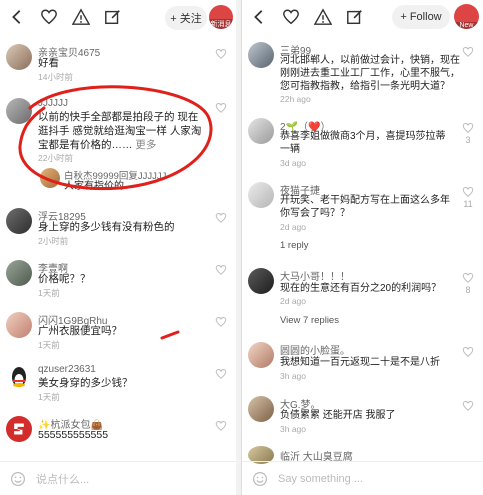  What do you see at coordinates (221, 17) in the screenshot?
I see `author-avatar: 新消息` at bounding box center [221, 17].